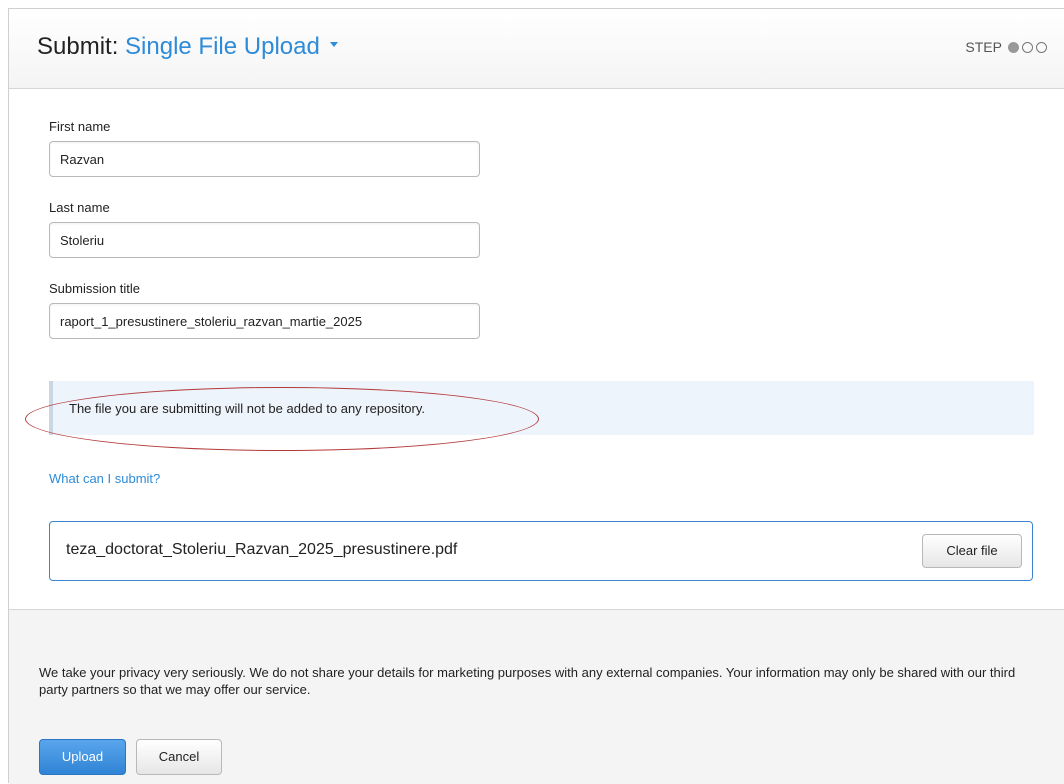  What do you see at coordinates (78, 46) in the screenshot?
I see `title-prefix: Submit:` at bounding box center [78, 46].